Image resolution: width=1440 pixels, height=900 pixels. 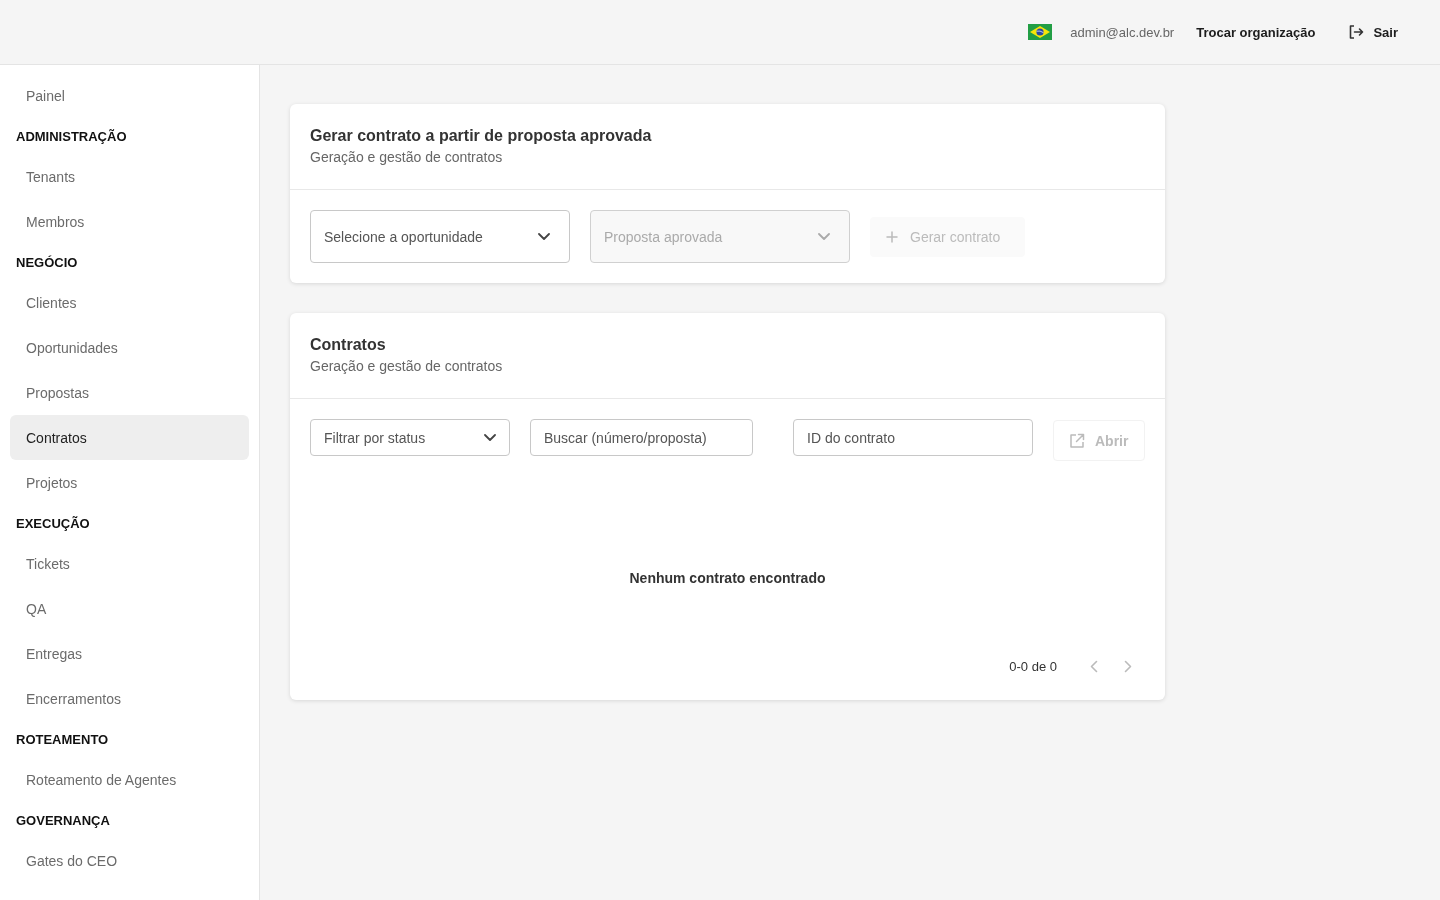 I want to click on sidebar-item: Painel, so click(x=129, y=95).